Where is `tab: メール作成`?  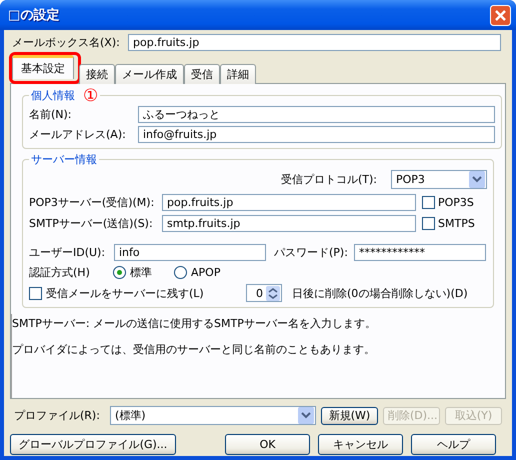
tab: メール作成 is located at coordinates (149, 74).